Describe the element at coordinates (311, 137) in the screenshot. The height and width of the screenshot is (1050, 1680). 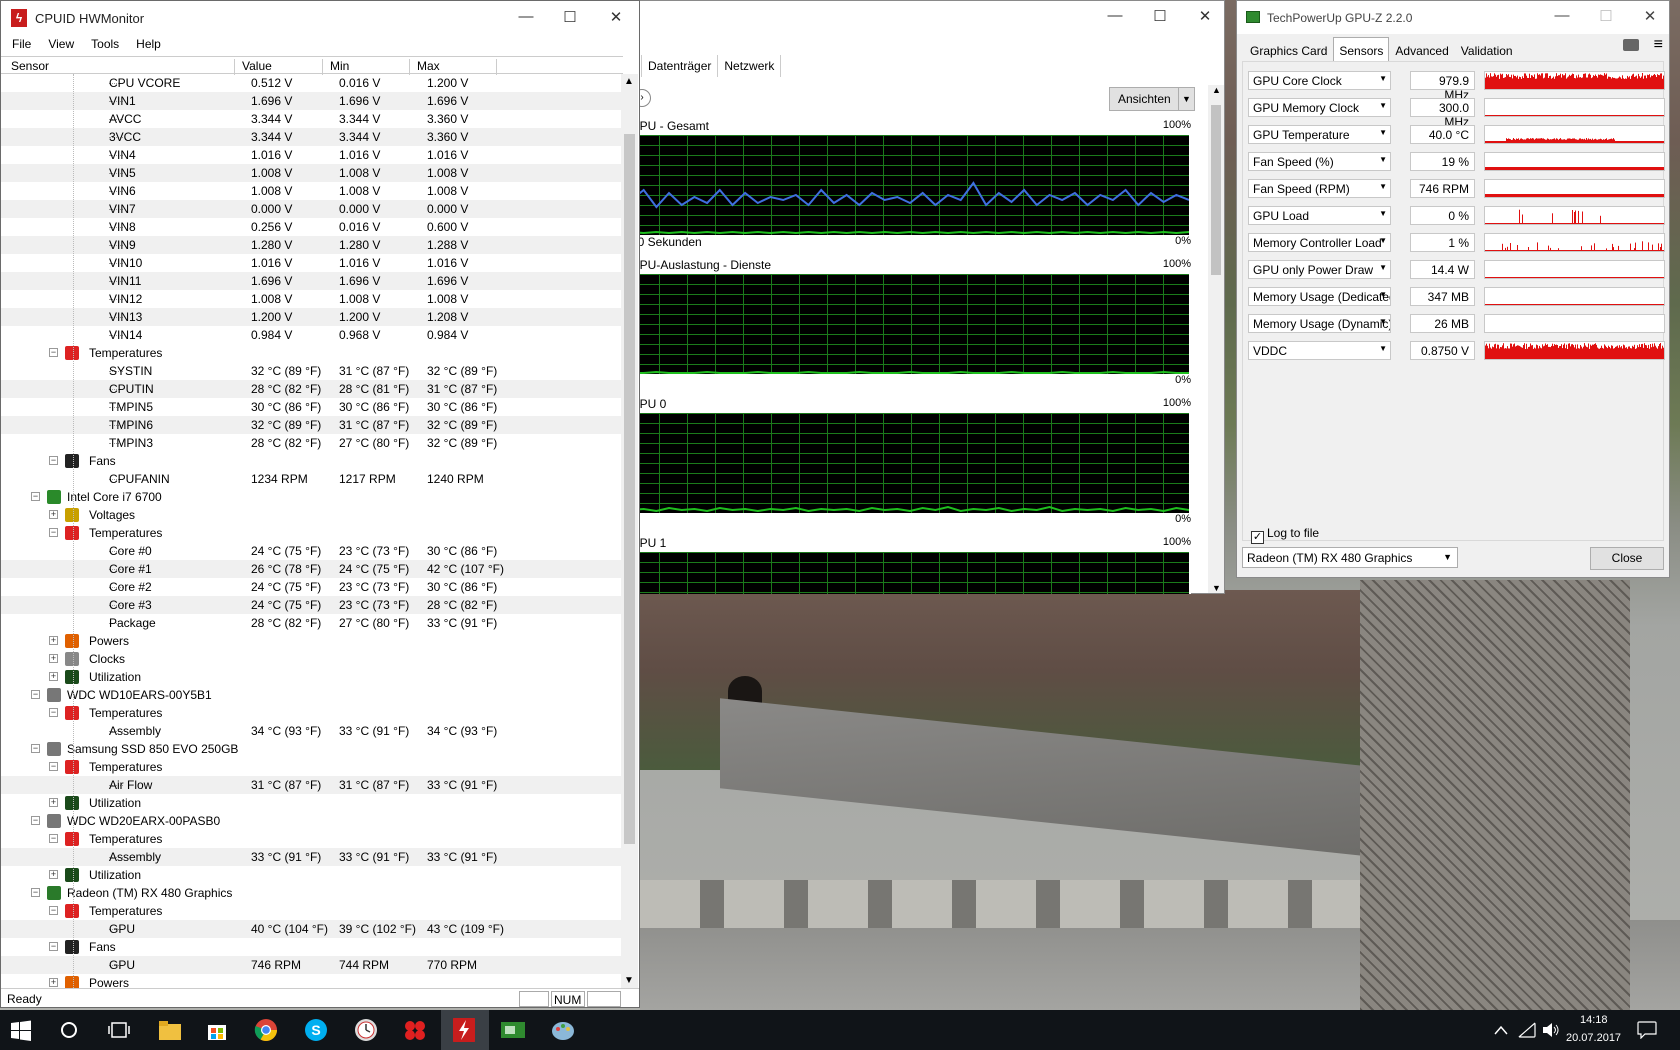
I see `sensor-row: 3VCC 3.344 V 3.344 V 3.360 V` at that location.